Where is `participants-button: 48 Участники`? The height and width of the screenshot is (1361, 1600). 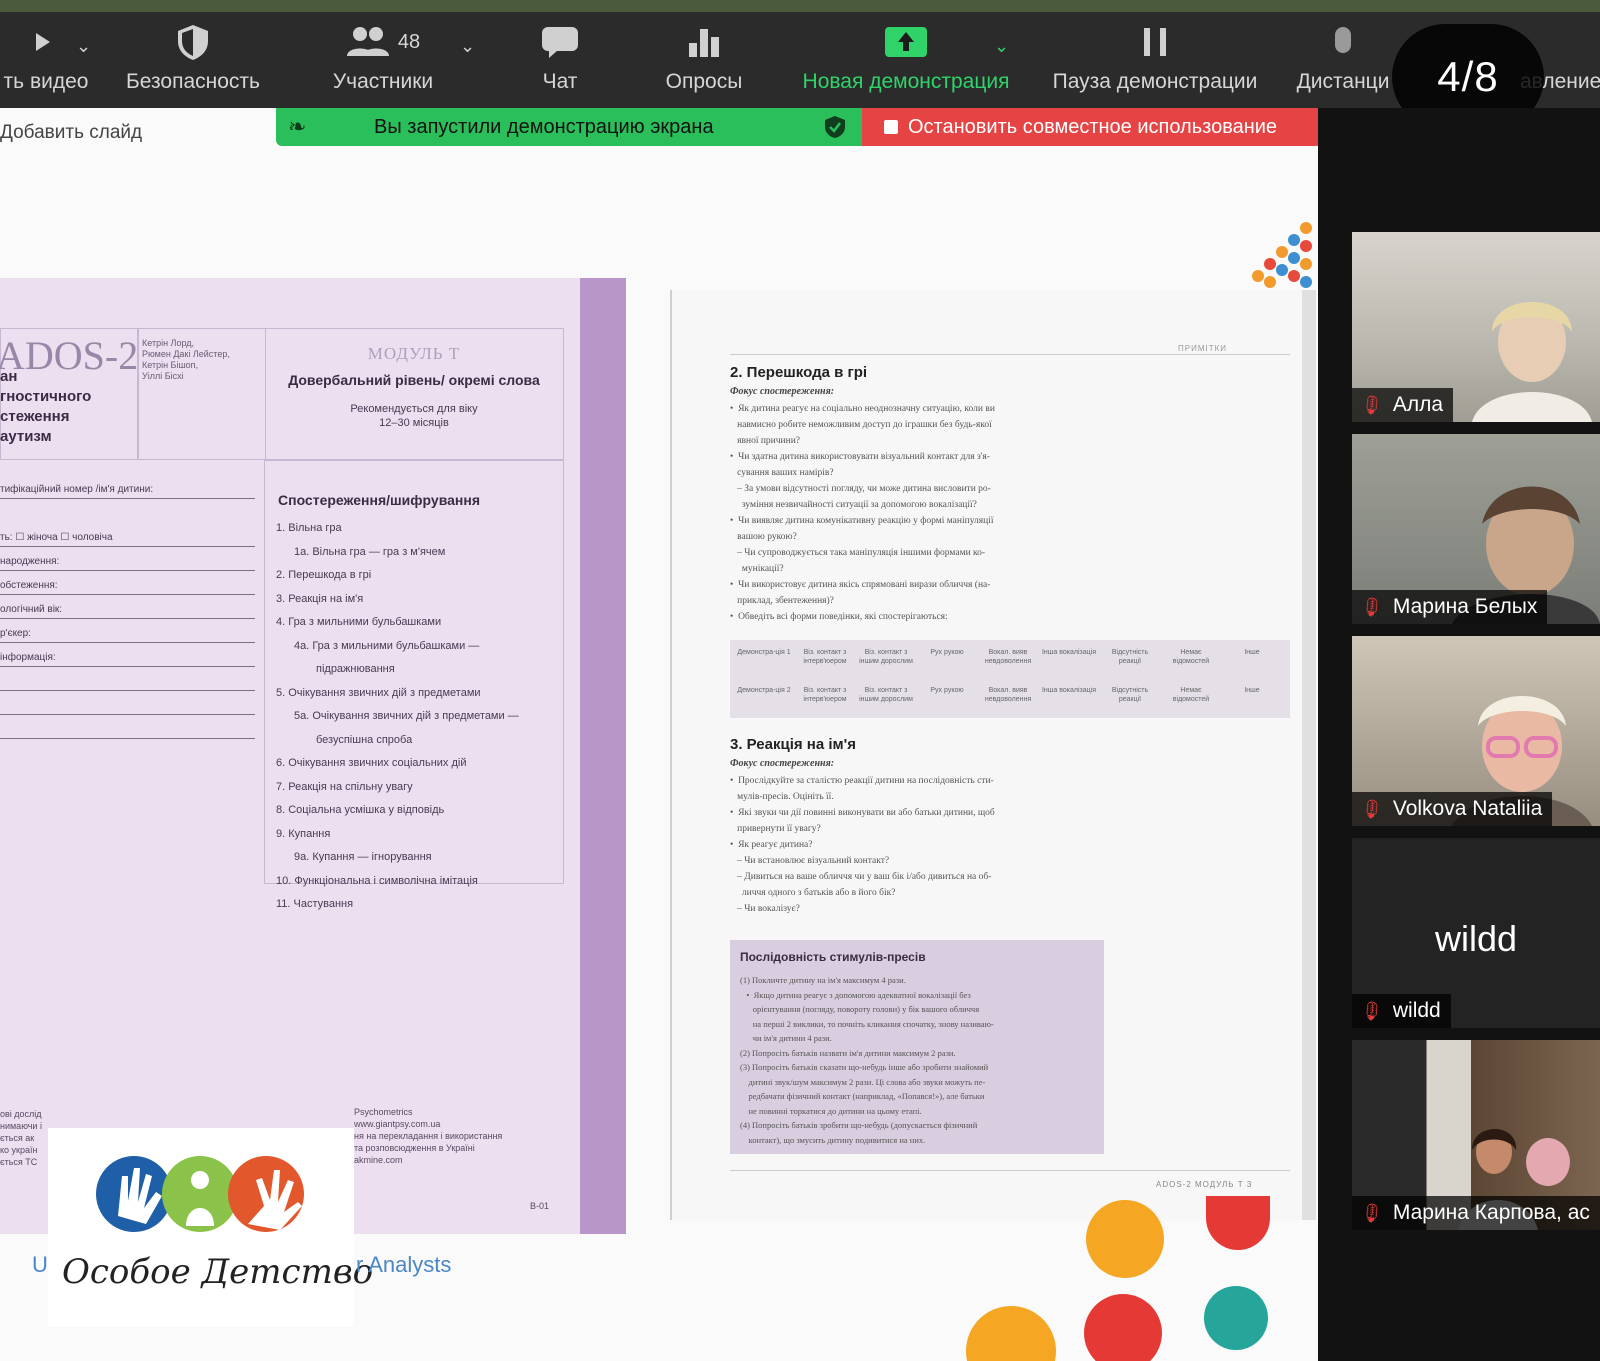 participants-button: 48 Участники is located at coordinates (383, 62).